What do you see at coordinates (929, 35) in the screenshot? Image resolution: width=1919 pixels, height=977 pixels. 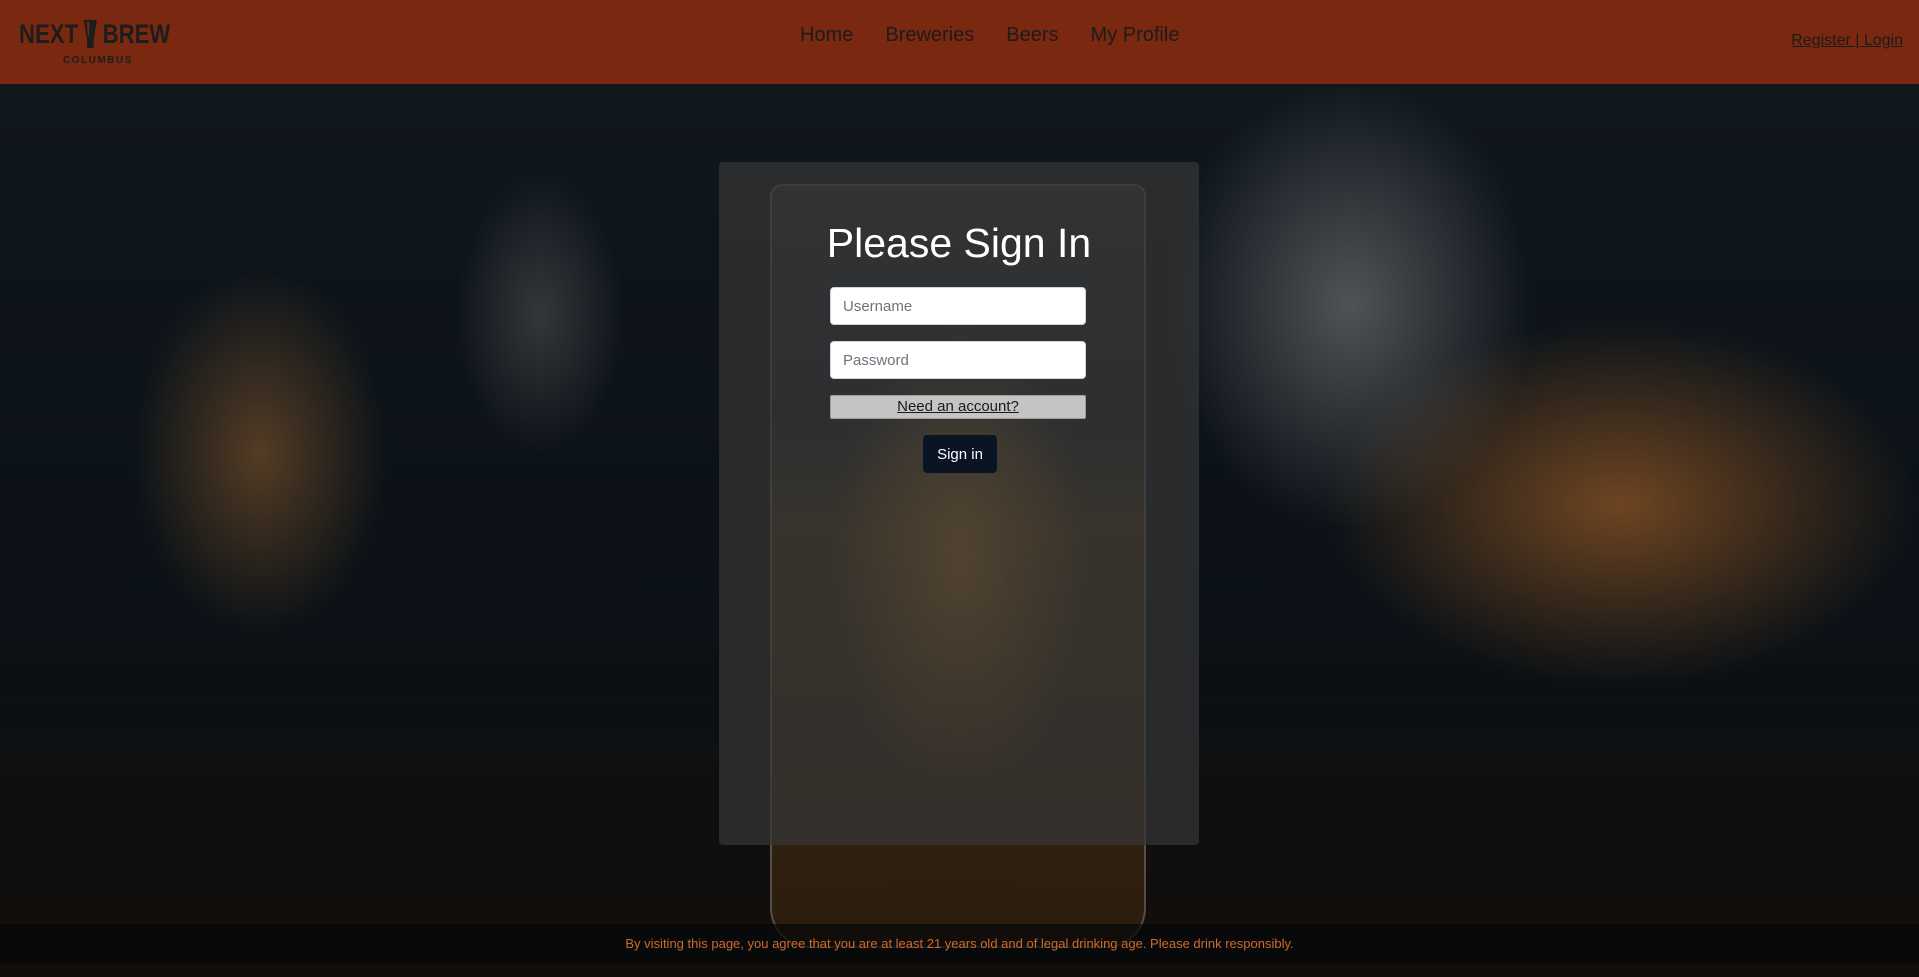 I see `nav-breweries: Breweries` at bounding box center [929, 35].